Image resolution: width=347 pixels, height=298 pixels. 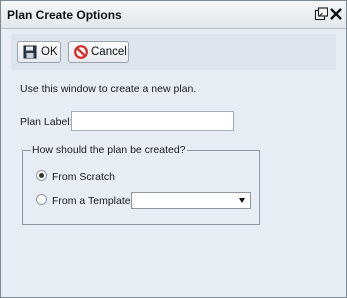 I want to click on creation-method-legend: How should the plan be created?, so click(x=109, y=150).